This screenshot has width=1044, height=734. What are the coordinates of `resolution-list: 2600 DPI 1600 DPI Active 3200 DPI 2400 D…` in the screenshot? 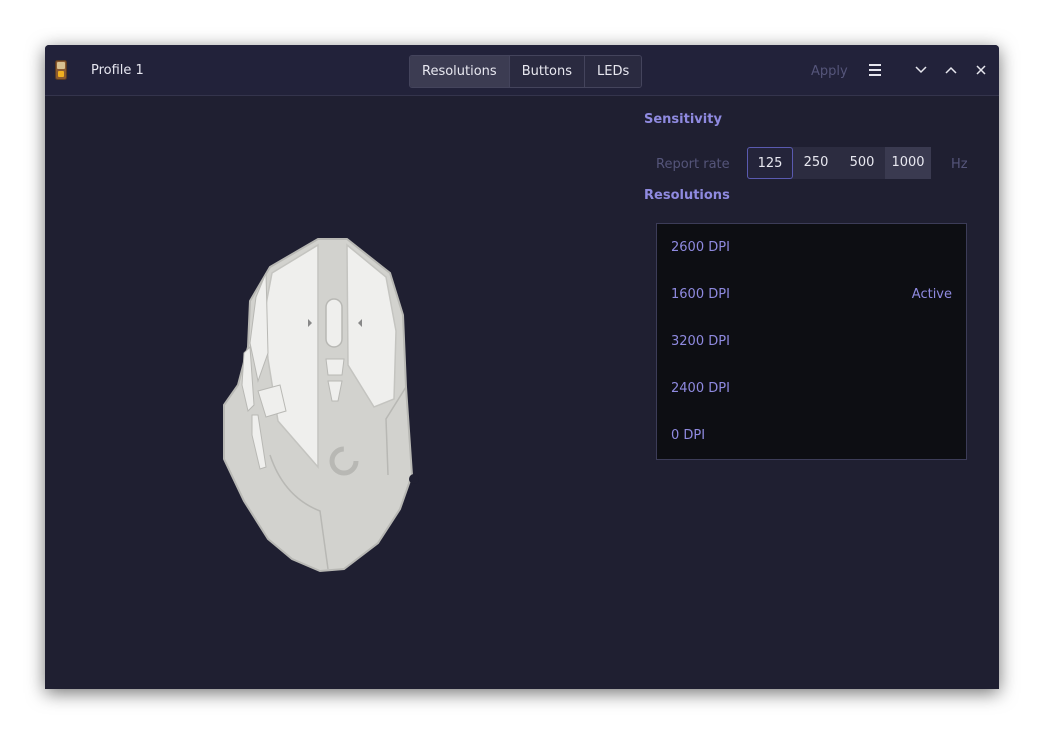 It's located at (811, 341).